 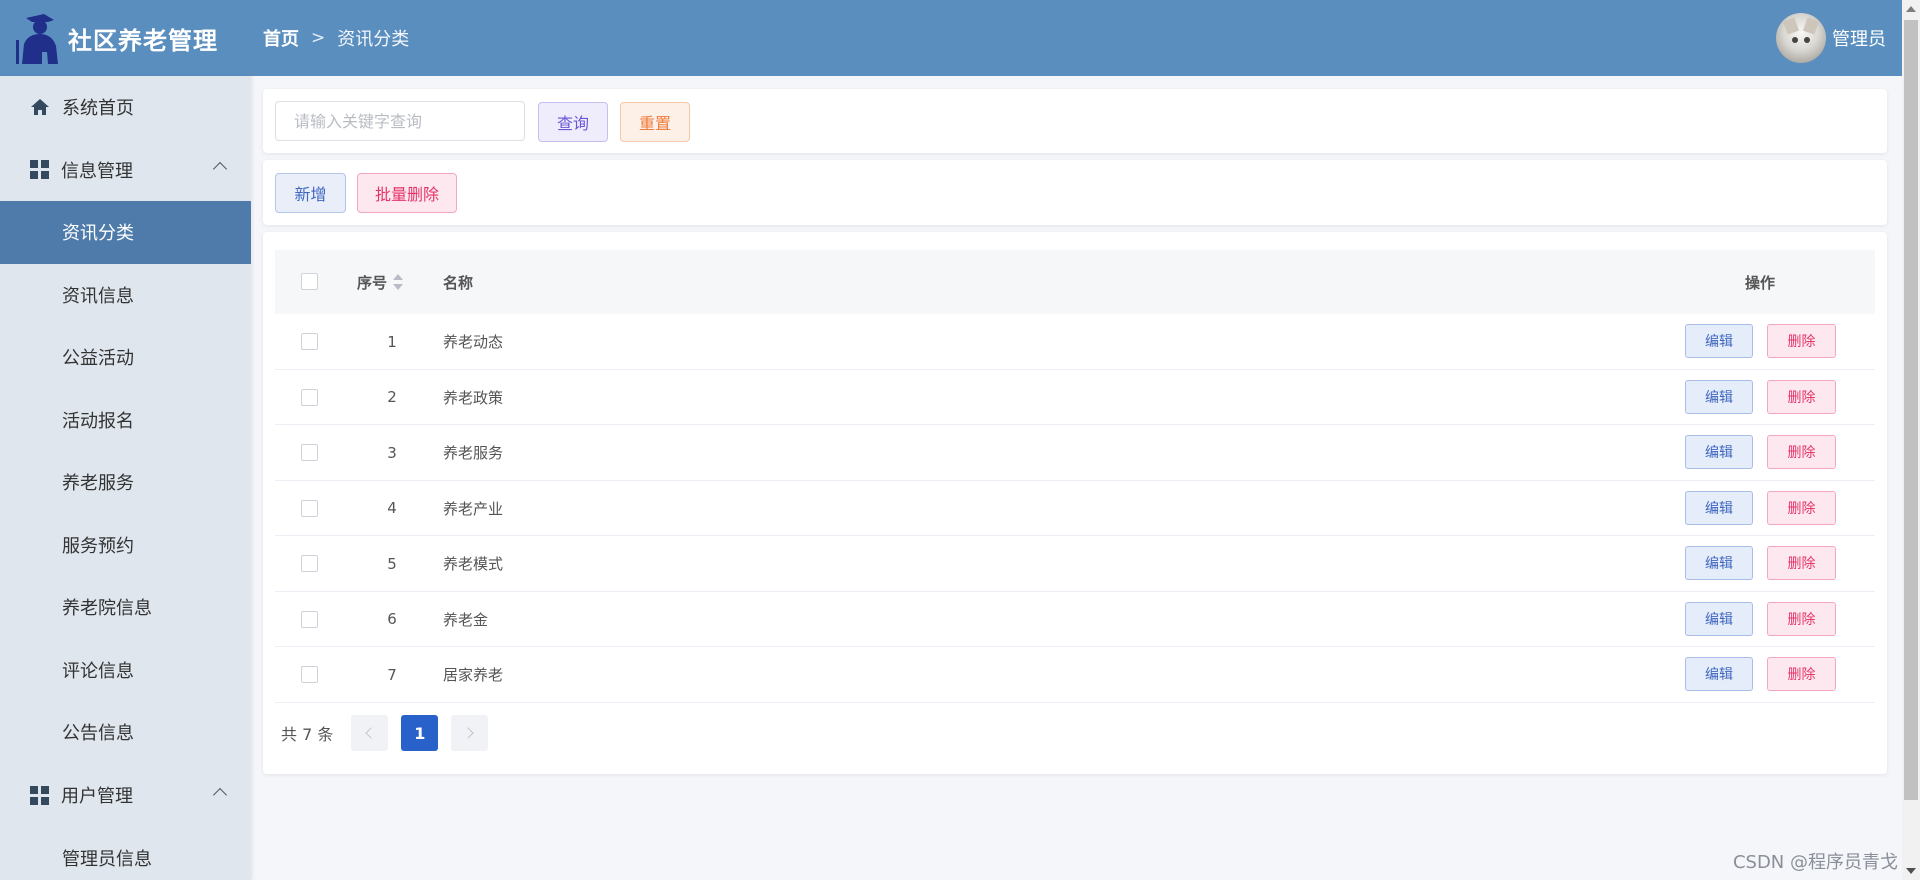 I want to click on next-page-button, so click(x=470, y=733).